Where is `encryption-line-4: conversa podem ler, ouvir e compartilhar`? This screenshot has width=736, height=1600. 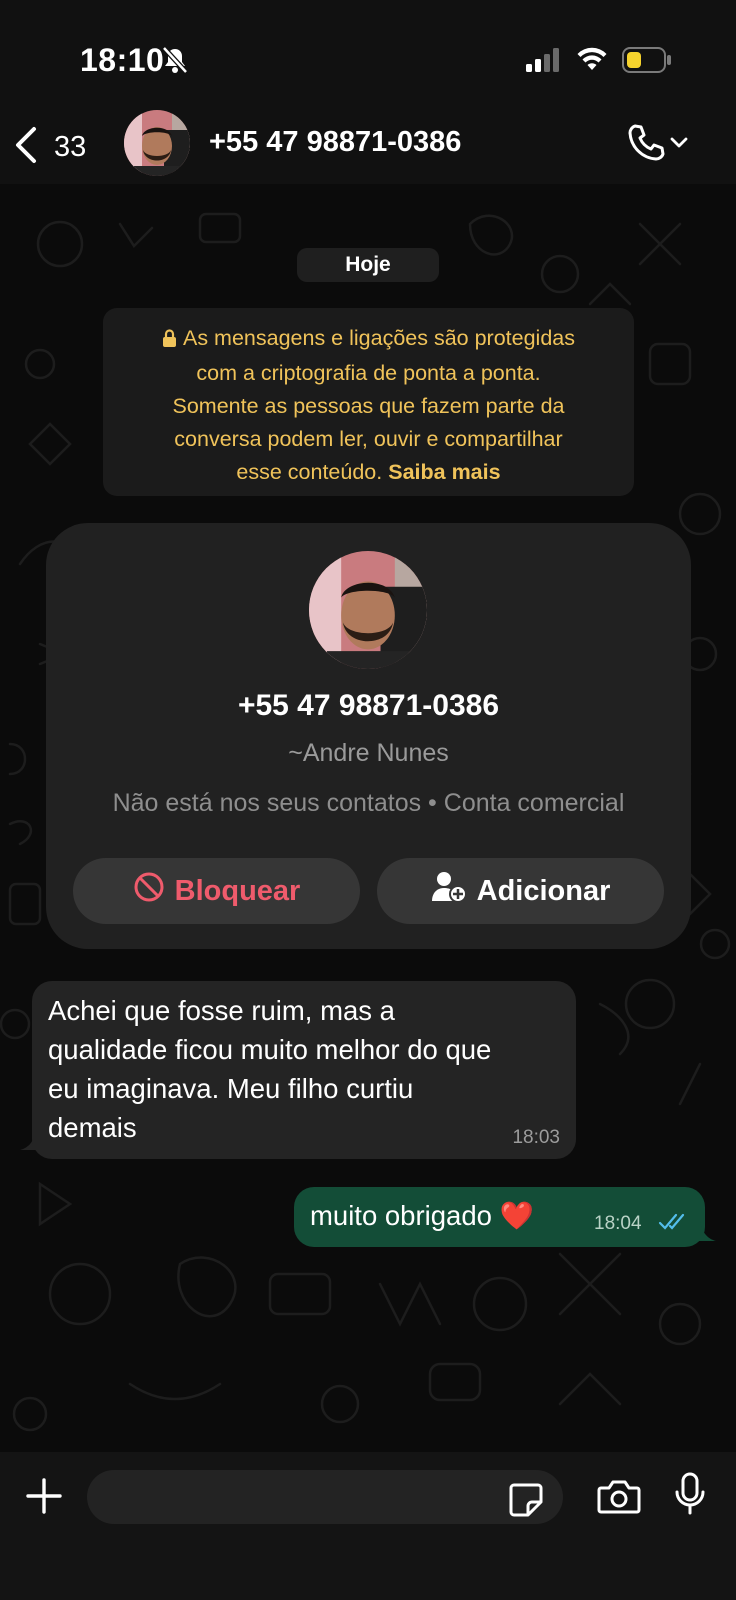 encryption-line-4: conversa podem ler, ouvir e compartilhar is located at coordinates (368, 439).